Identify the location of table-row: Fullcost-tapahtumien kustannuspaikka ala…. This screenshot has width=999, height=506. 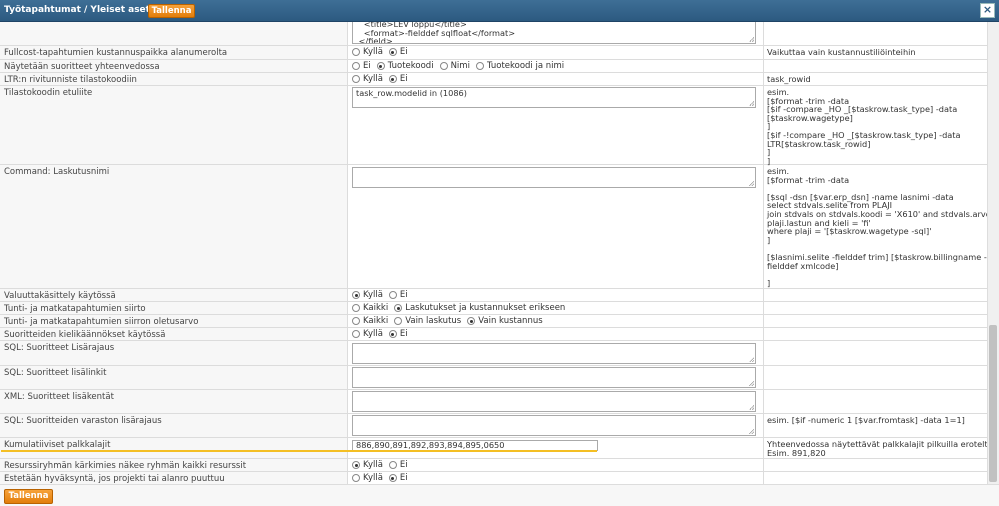
(493, 53).